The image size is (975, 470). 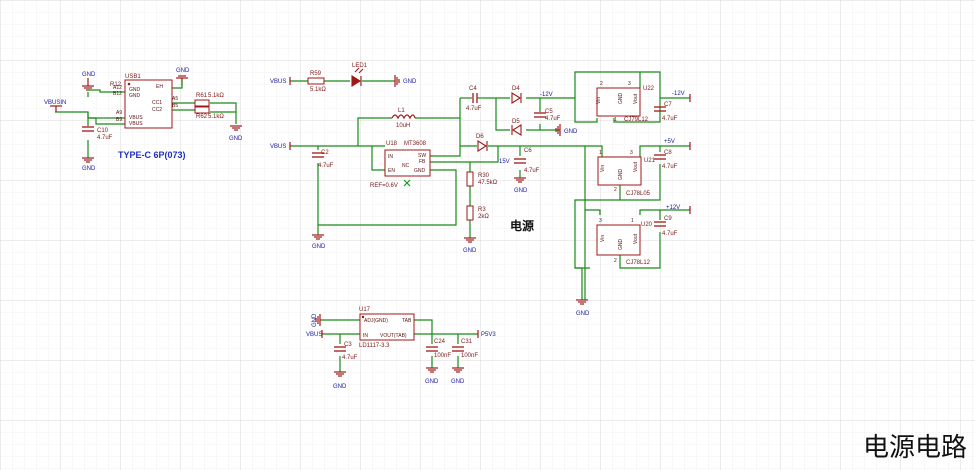 I want to click on u21-pin-gnd: GND, so click(x=621, y=175).